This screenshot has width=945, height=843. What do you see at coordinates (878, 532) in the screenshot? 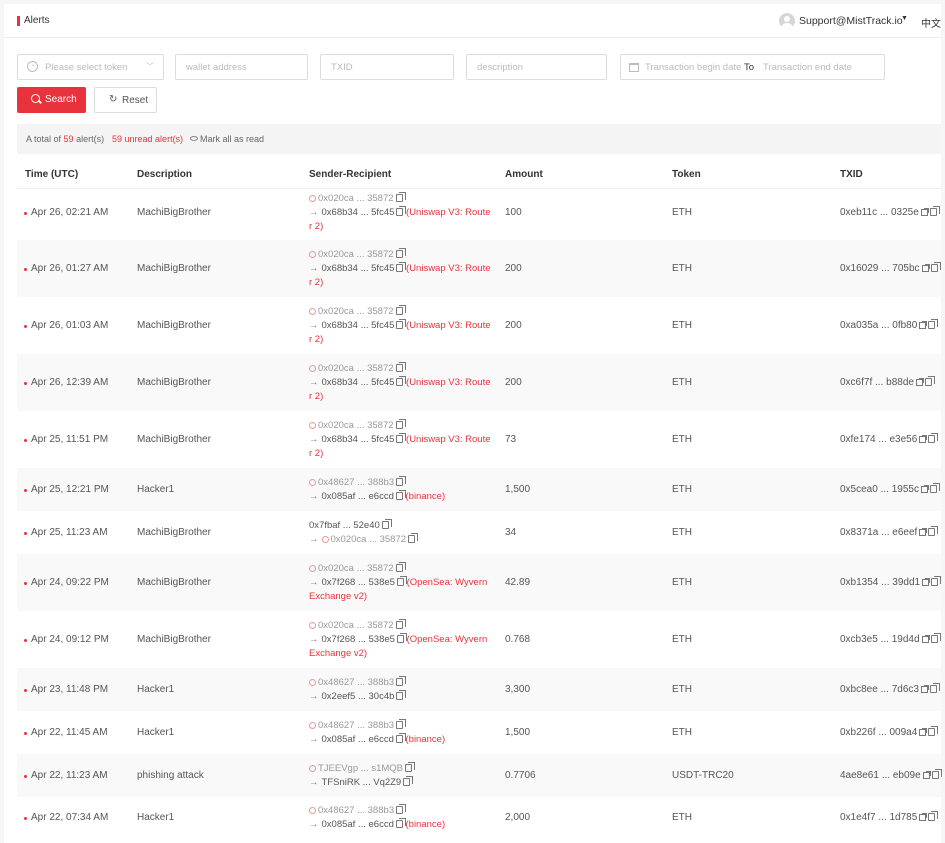
I see `txid-value: 0x8371a ... e6eef` at bounding box center [878, 532].